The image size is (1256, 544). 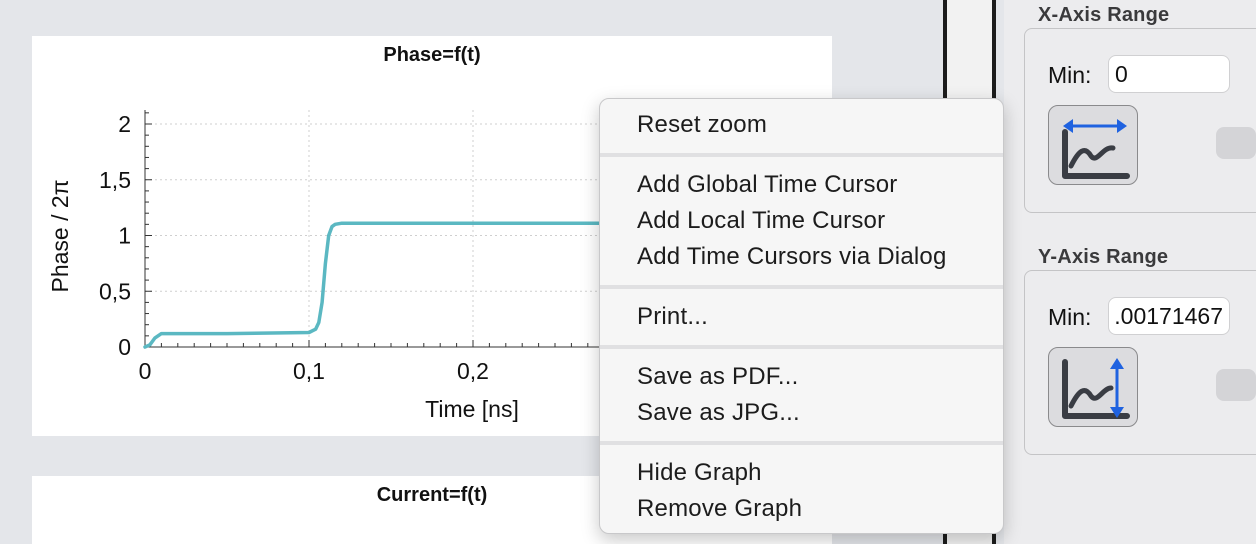 What do you see at coordinates (374, 285) in the screenshot?
I see `phase-series-line` at bounding box center [374, 285].